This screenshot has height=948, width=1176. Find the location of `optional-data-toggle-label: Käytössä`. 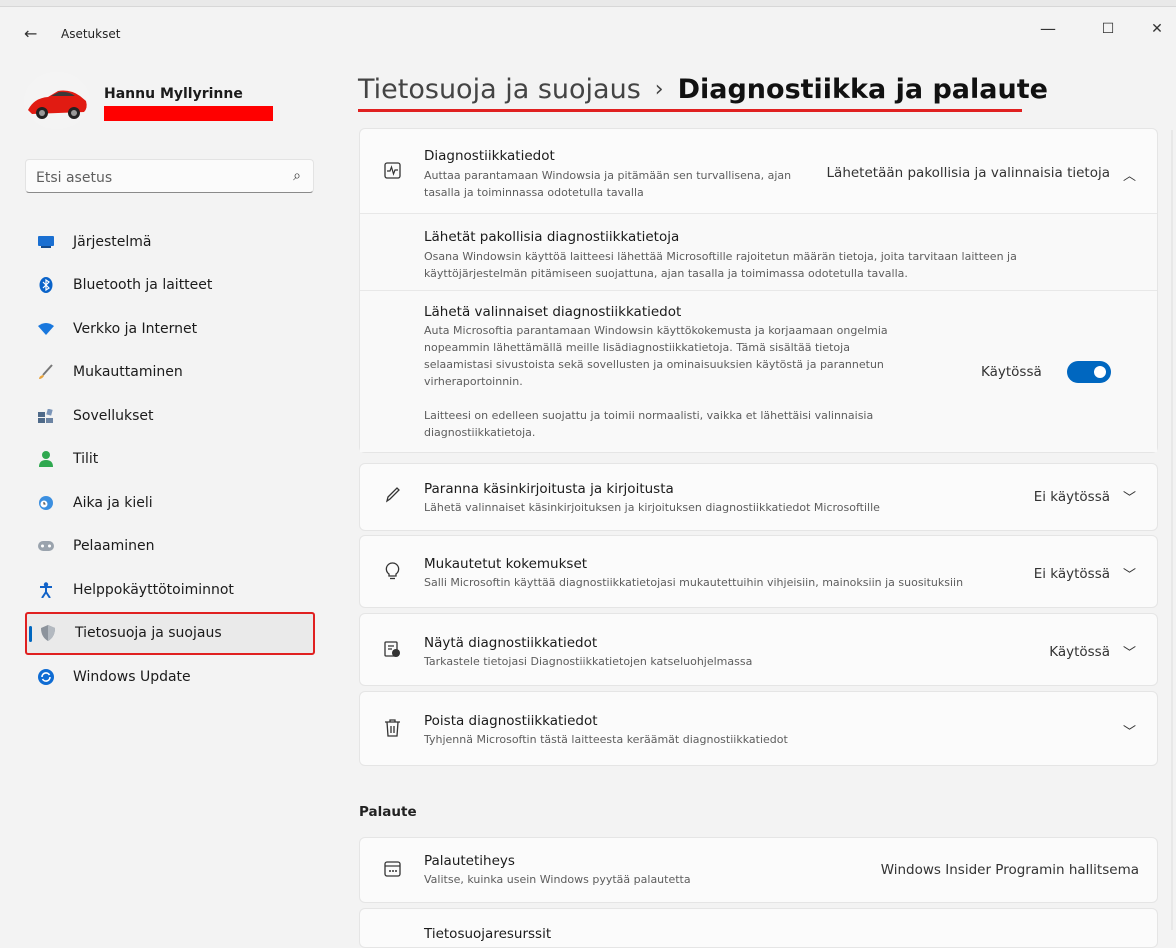

optional-data-toggle-label: Käytössä is located at coordinates (1011, 372).